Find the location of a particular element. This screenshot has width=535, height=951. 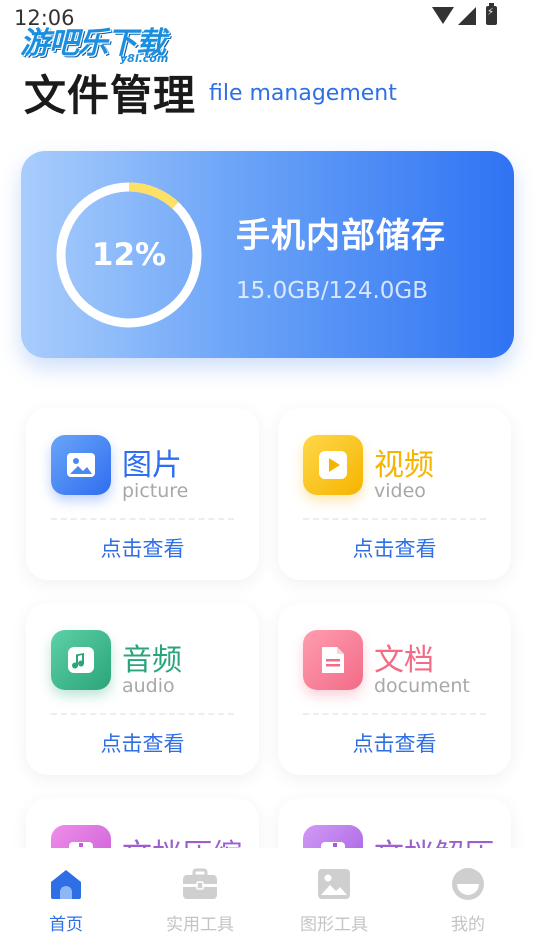

nav-item-tools: 实用工具 is located at coordinates (200, 900).